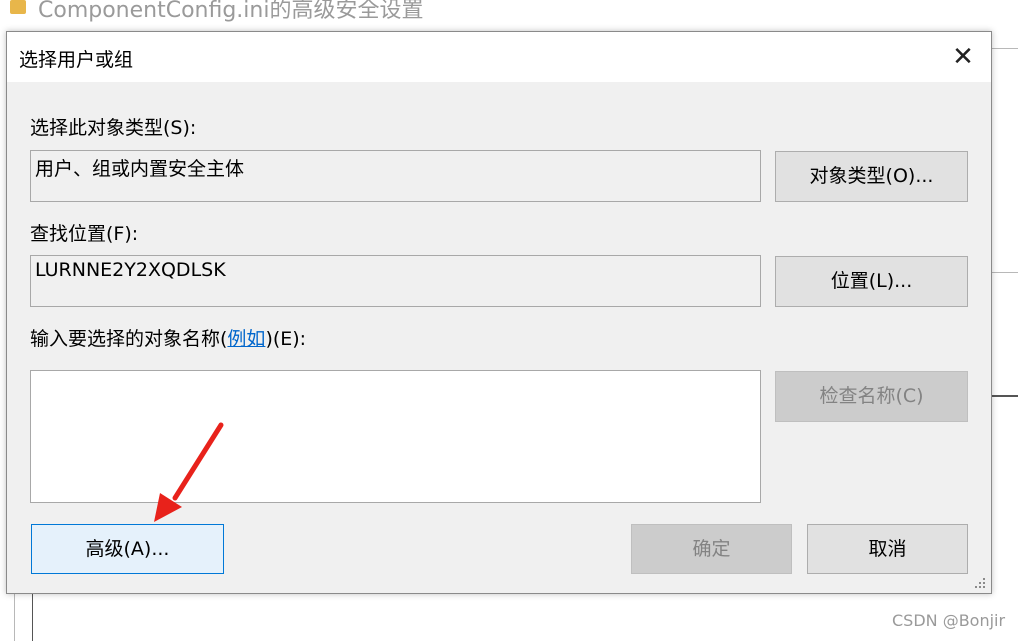 The width and height of the screenshot is (1018, 641). What do you see at coordinates (395, 281) in the screenshot?
I see `location-field: LURNNE2Y2XQDLSK` at bounding box center [395, 281].